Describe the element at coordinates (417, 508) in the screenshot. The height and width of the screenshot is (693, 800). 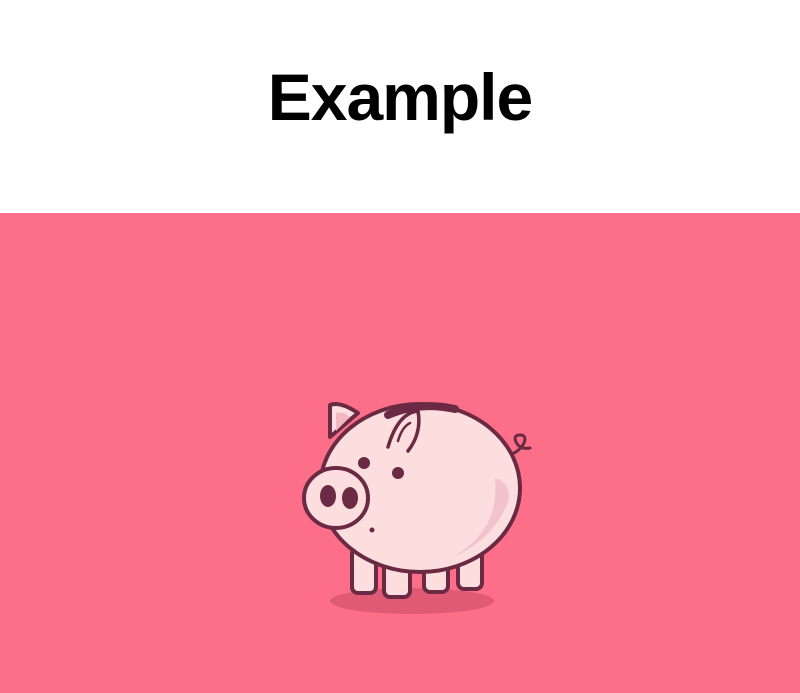
I see `piggy-bank-icon` at that location.